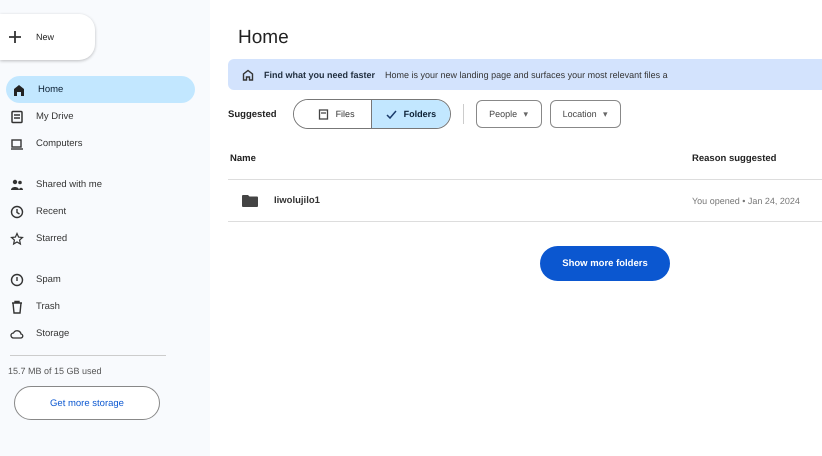  I want to click on filter-toggle: Folders, so click(410, 114).